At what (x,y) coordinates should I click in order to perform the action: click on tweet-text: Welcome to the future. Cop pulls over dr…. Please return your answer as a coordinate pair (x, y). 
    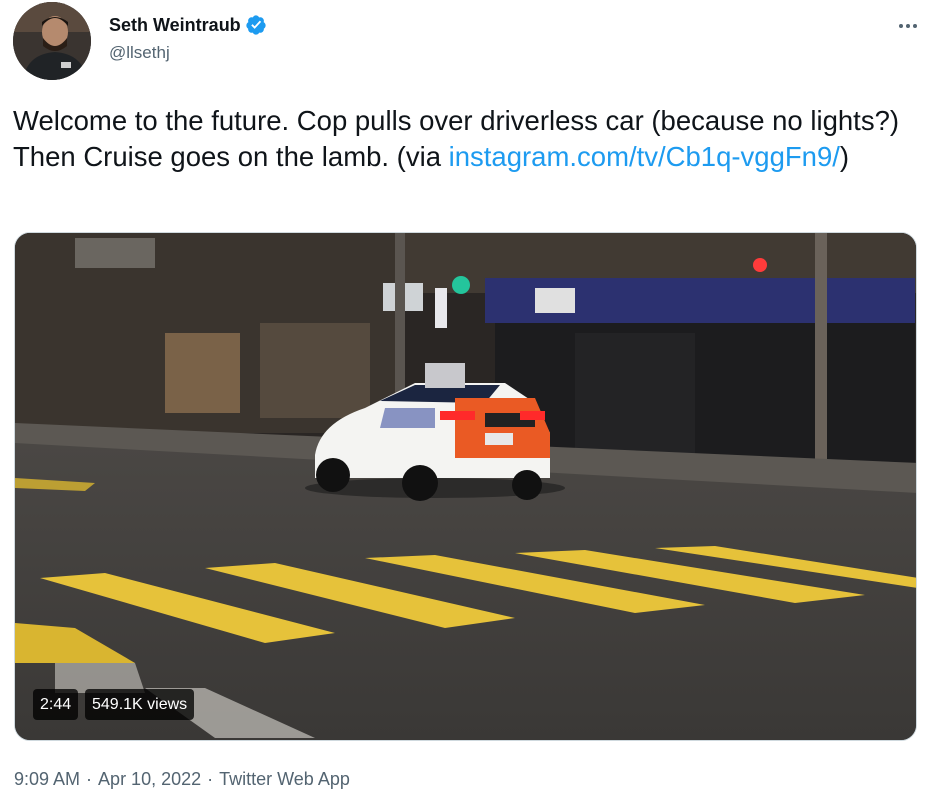
    Looking at the image, I should click on (465, 139).